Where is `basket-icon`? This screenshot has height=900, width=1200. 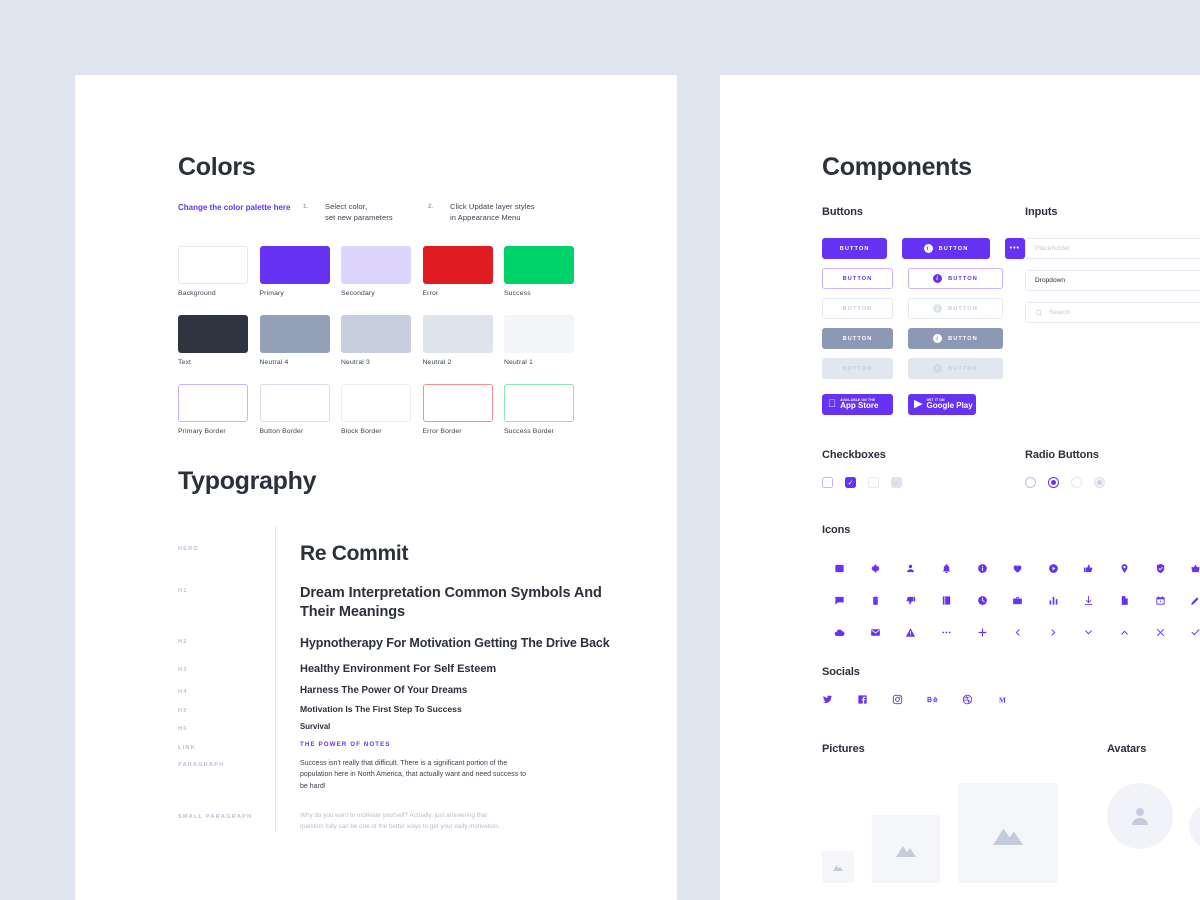 basket-icon is located at coordinates (1195, 568).